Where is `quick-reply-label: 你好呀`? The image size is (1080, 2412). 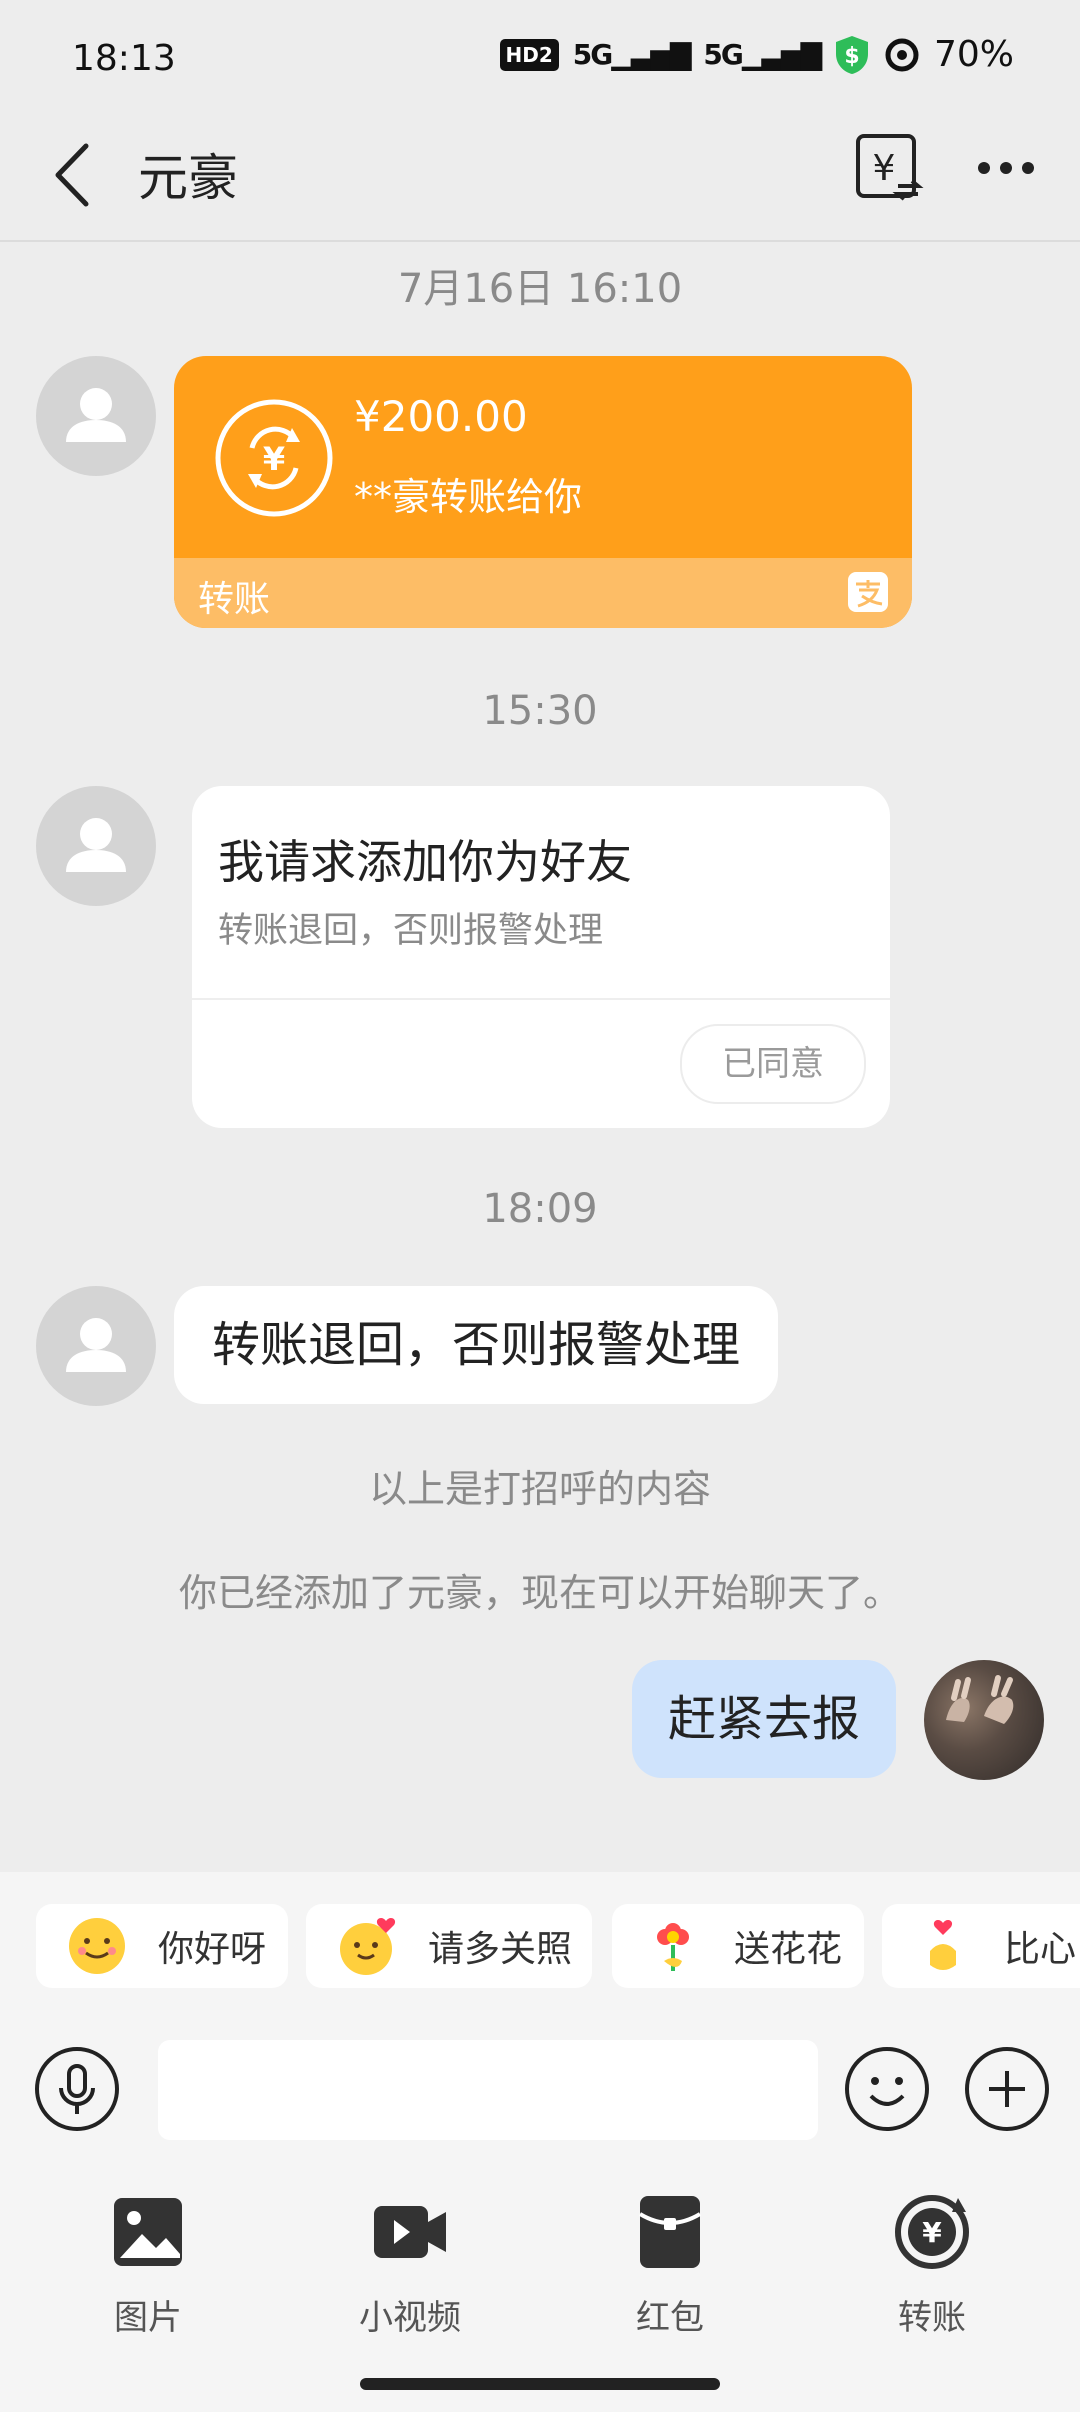 quick-reply-label: 你好呀 is located at coordinates (212, 1949).